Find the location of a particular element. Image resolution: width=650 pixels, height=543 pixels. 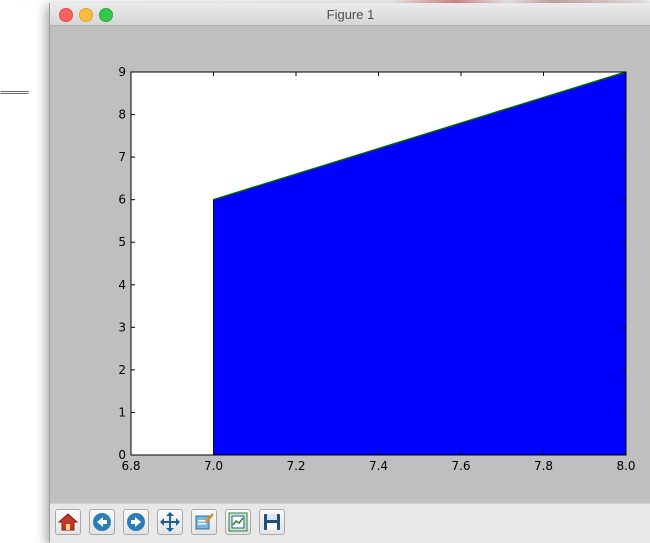

x-tick-label: 8.0 is located at coordinates (625, 466).